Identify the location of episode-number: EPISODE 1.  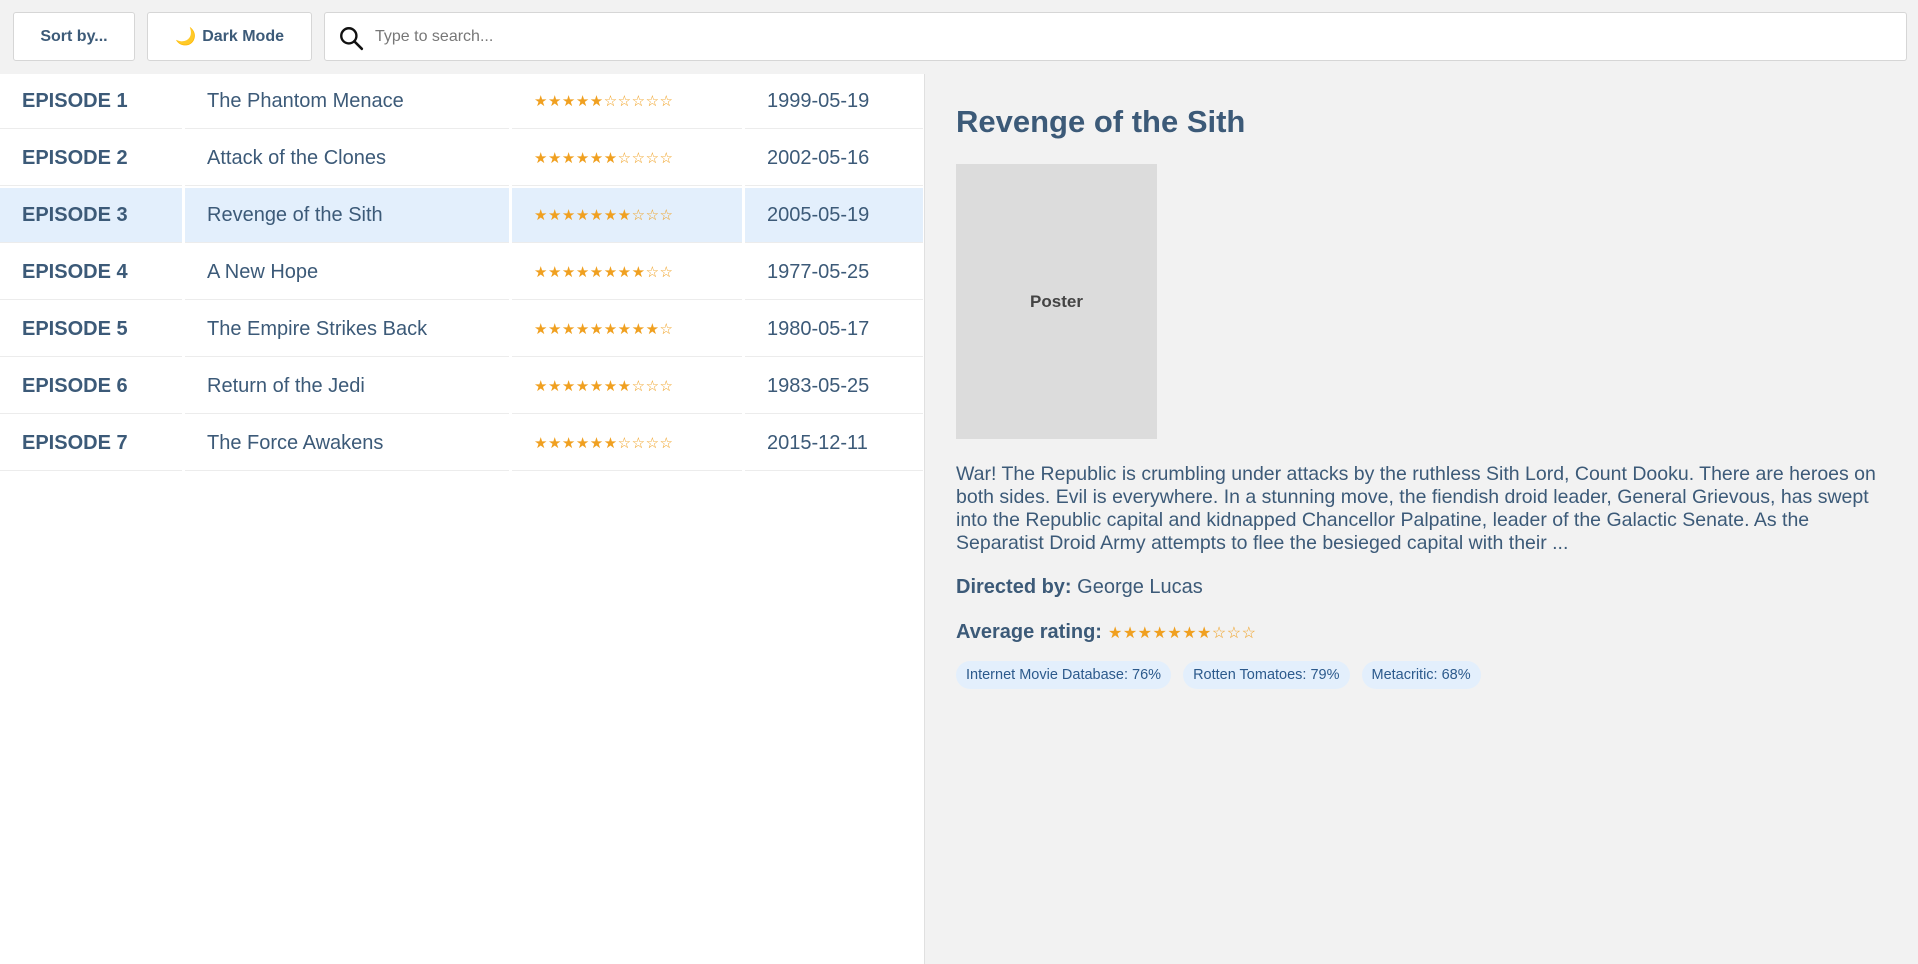
(91, 101).